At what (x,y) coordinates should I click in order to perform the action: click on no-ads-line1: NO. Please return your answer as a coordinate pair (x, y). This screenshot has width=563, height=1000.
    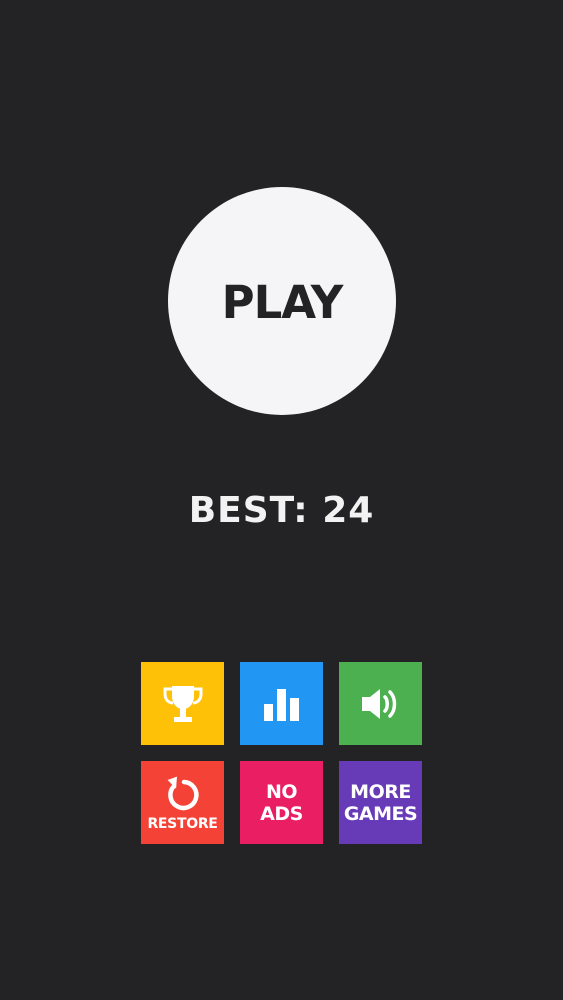
    Looking at the image, I should click on (281, 791).